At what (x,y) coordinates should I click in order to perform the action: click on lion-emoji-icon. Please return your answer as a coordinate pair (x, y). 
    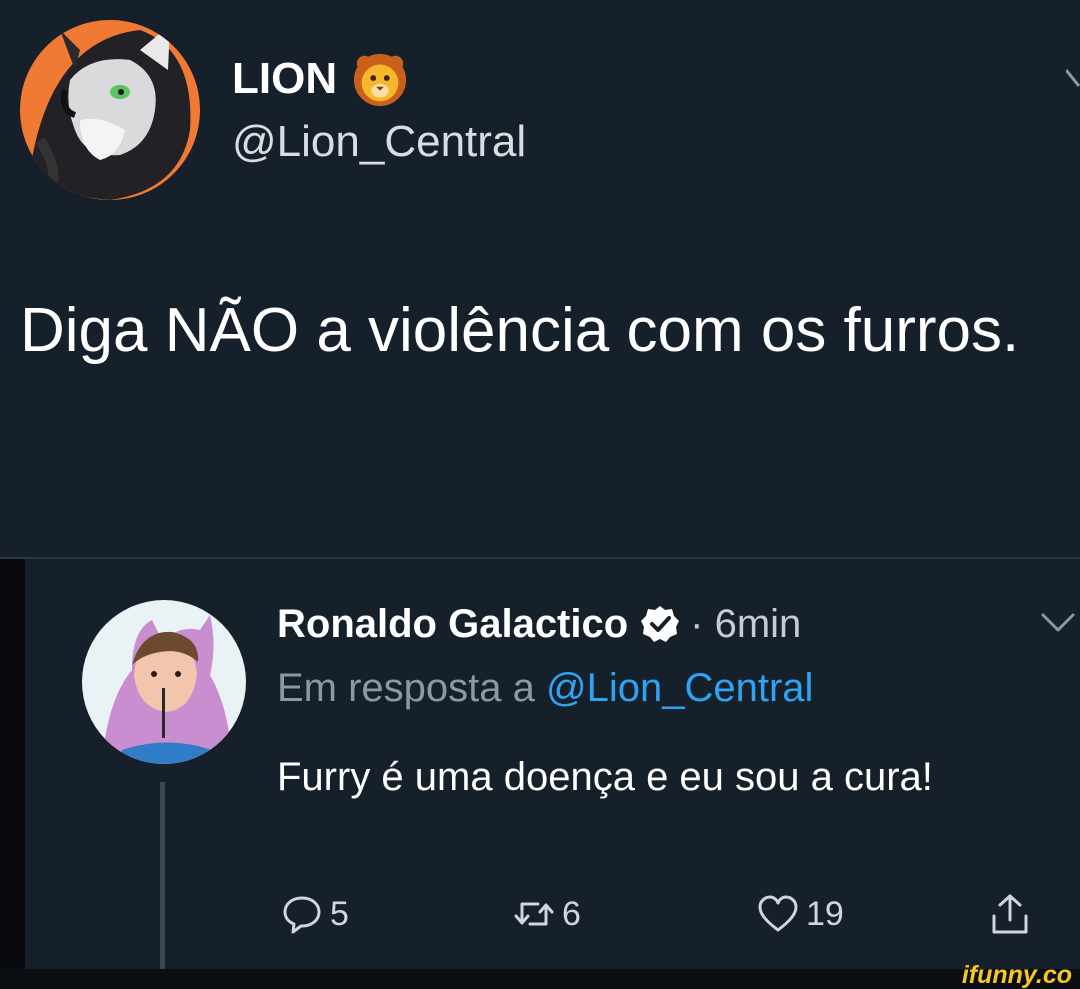
    Looking at the image, I should click on (380, 80).